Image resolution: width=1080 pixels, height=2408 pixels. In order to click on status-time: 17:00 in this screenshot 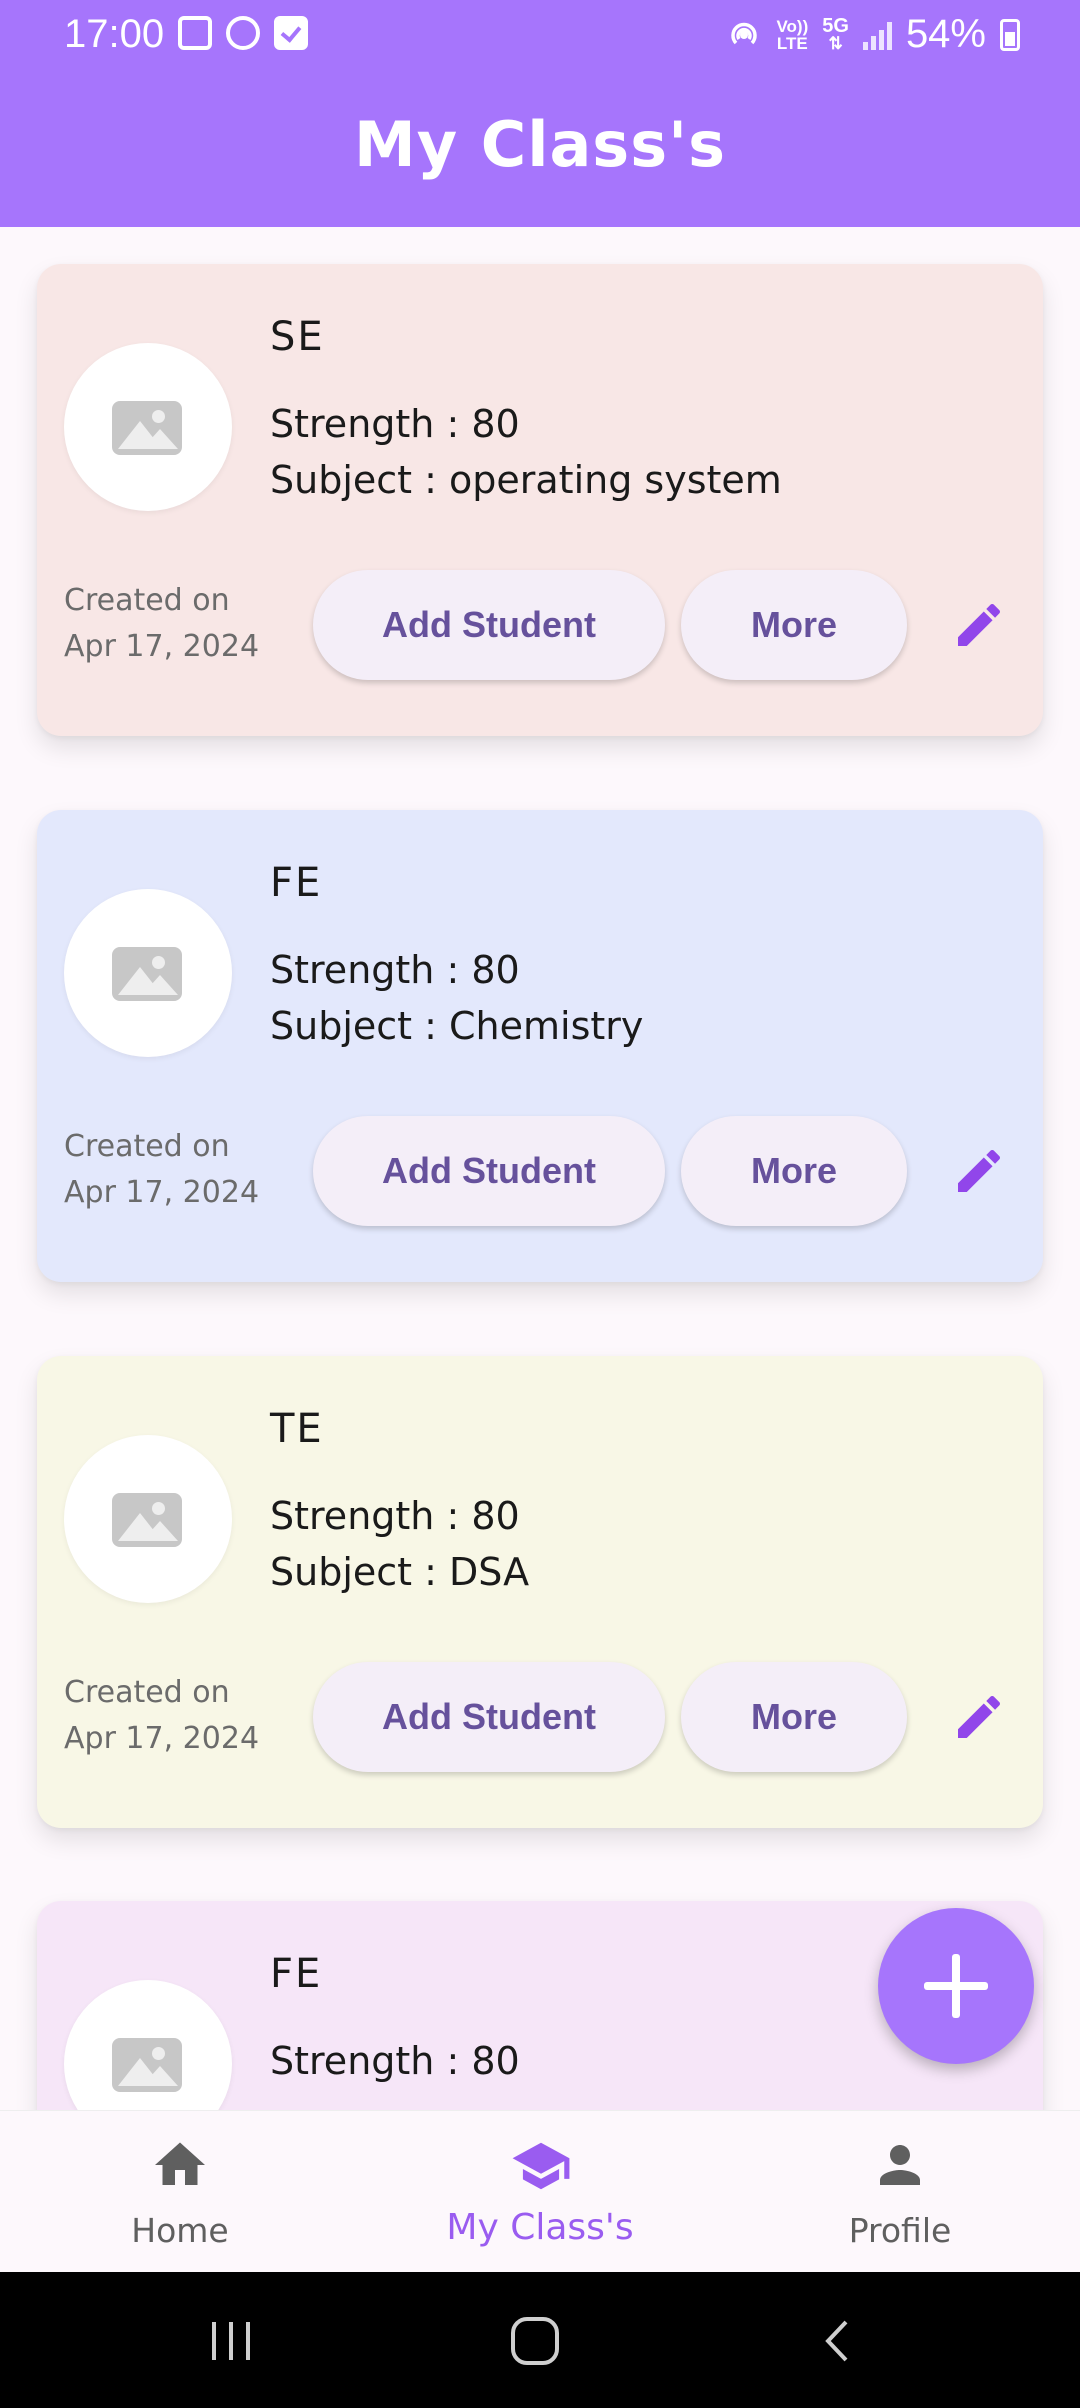, I will do `click(114, 34)`.